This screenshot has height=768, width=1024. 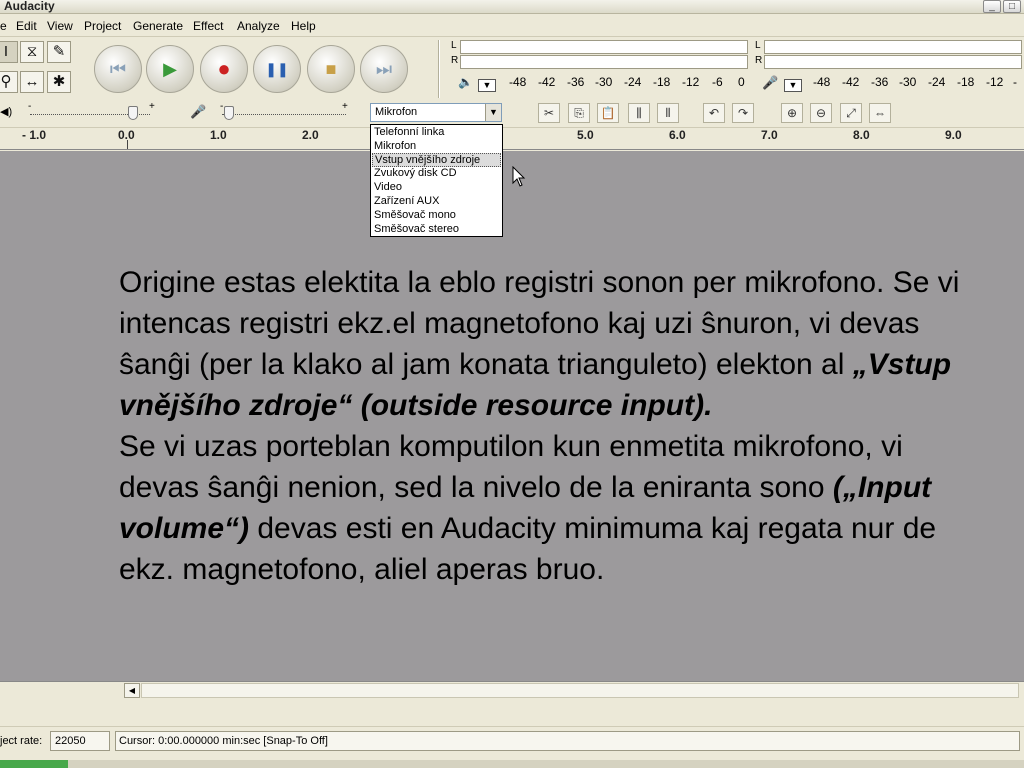 What do you see at coordinates (893, 47) in the screenshot?
I see `record-meter-left` at bounding box center [893, 47].